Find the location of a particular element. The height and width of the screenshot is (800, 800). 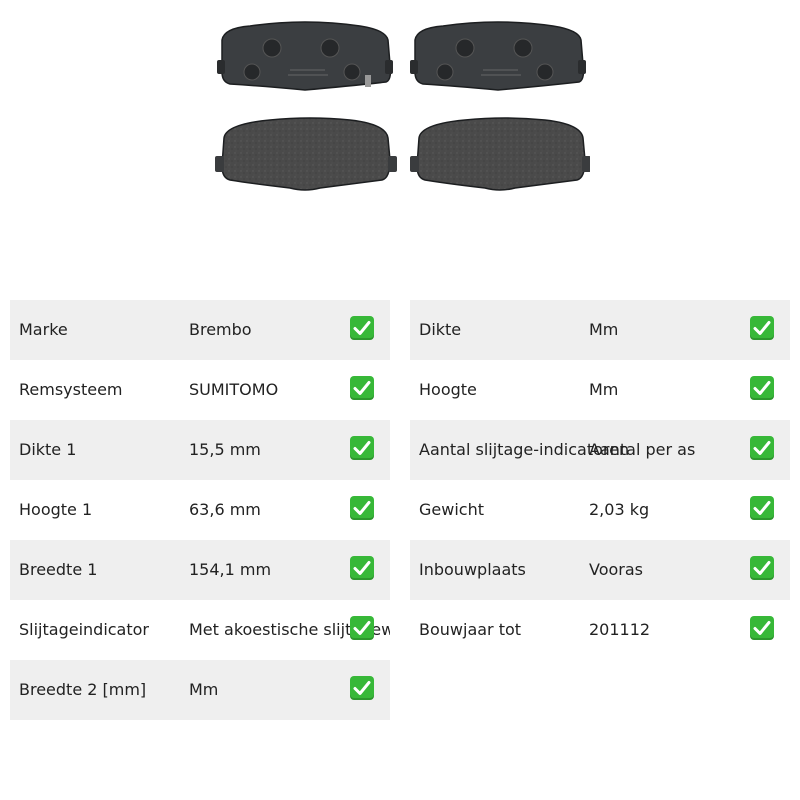

spec-row: Hoogte 1 63,6 mm is located at coordinates (200, 510).